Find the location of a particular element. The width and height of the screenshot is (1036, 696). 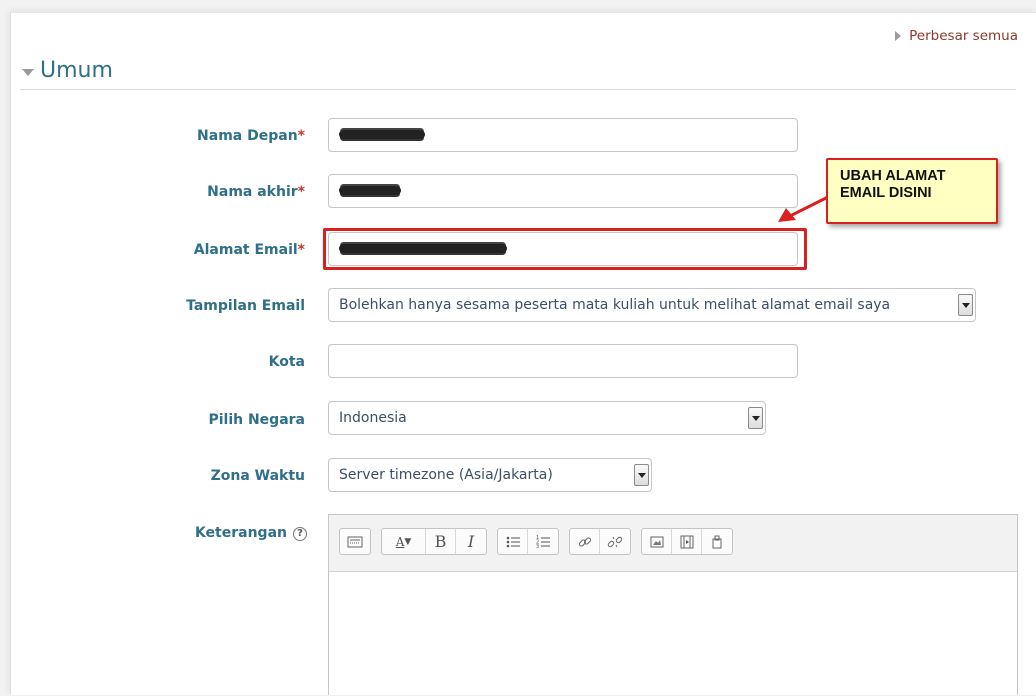

image-icon is located at coordinates (657, 541).